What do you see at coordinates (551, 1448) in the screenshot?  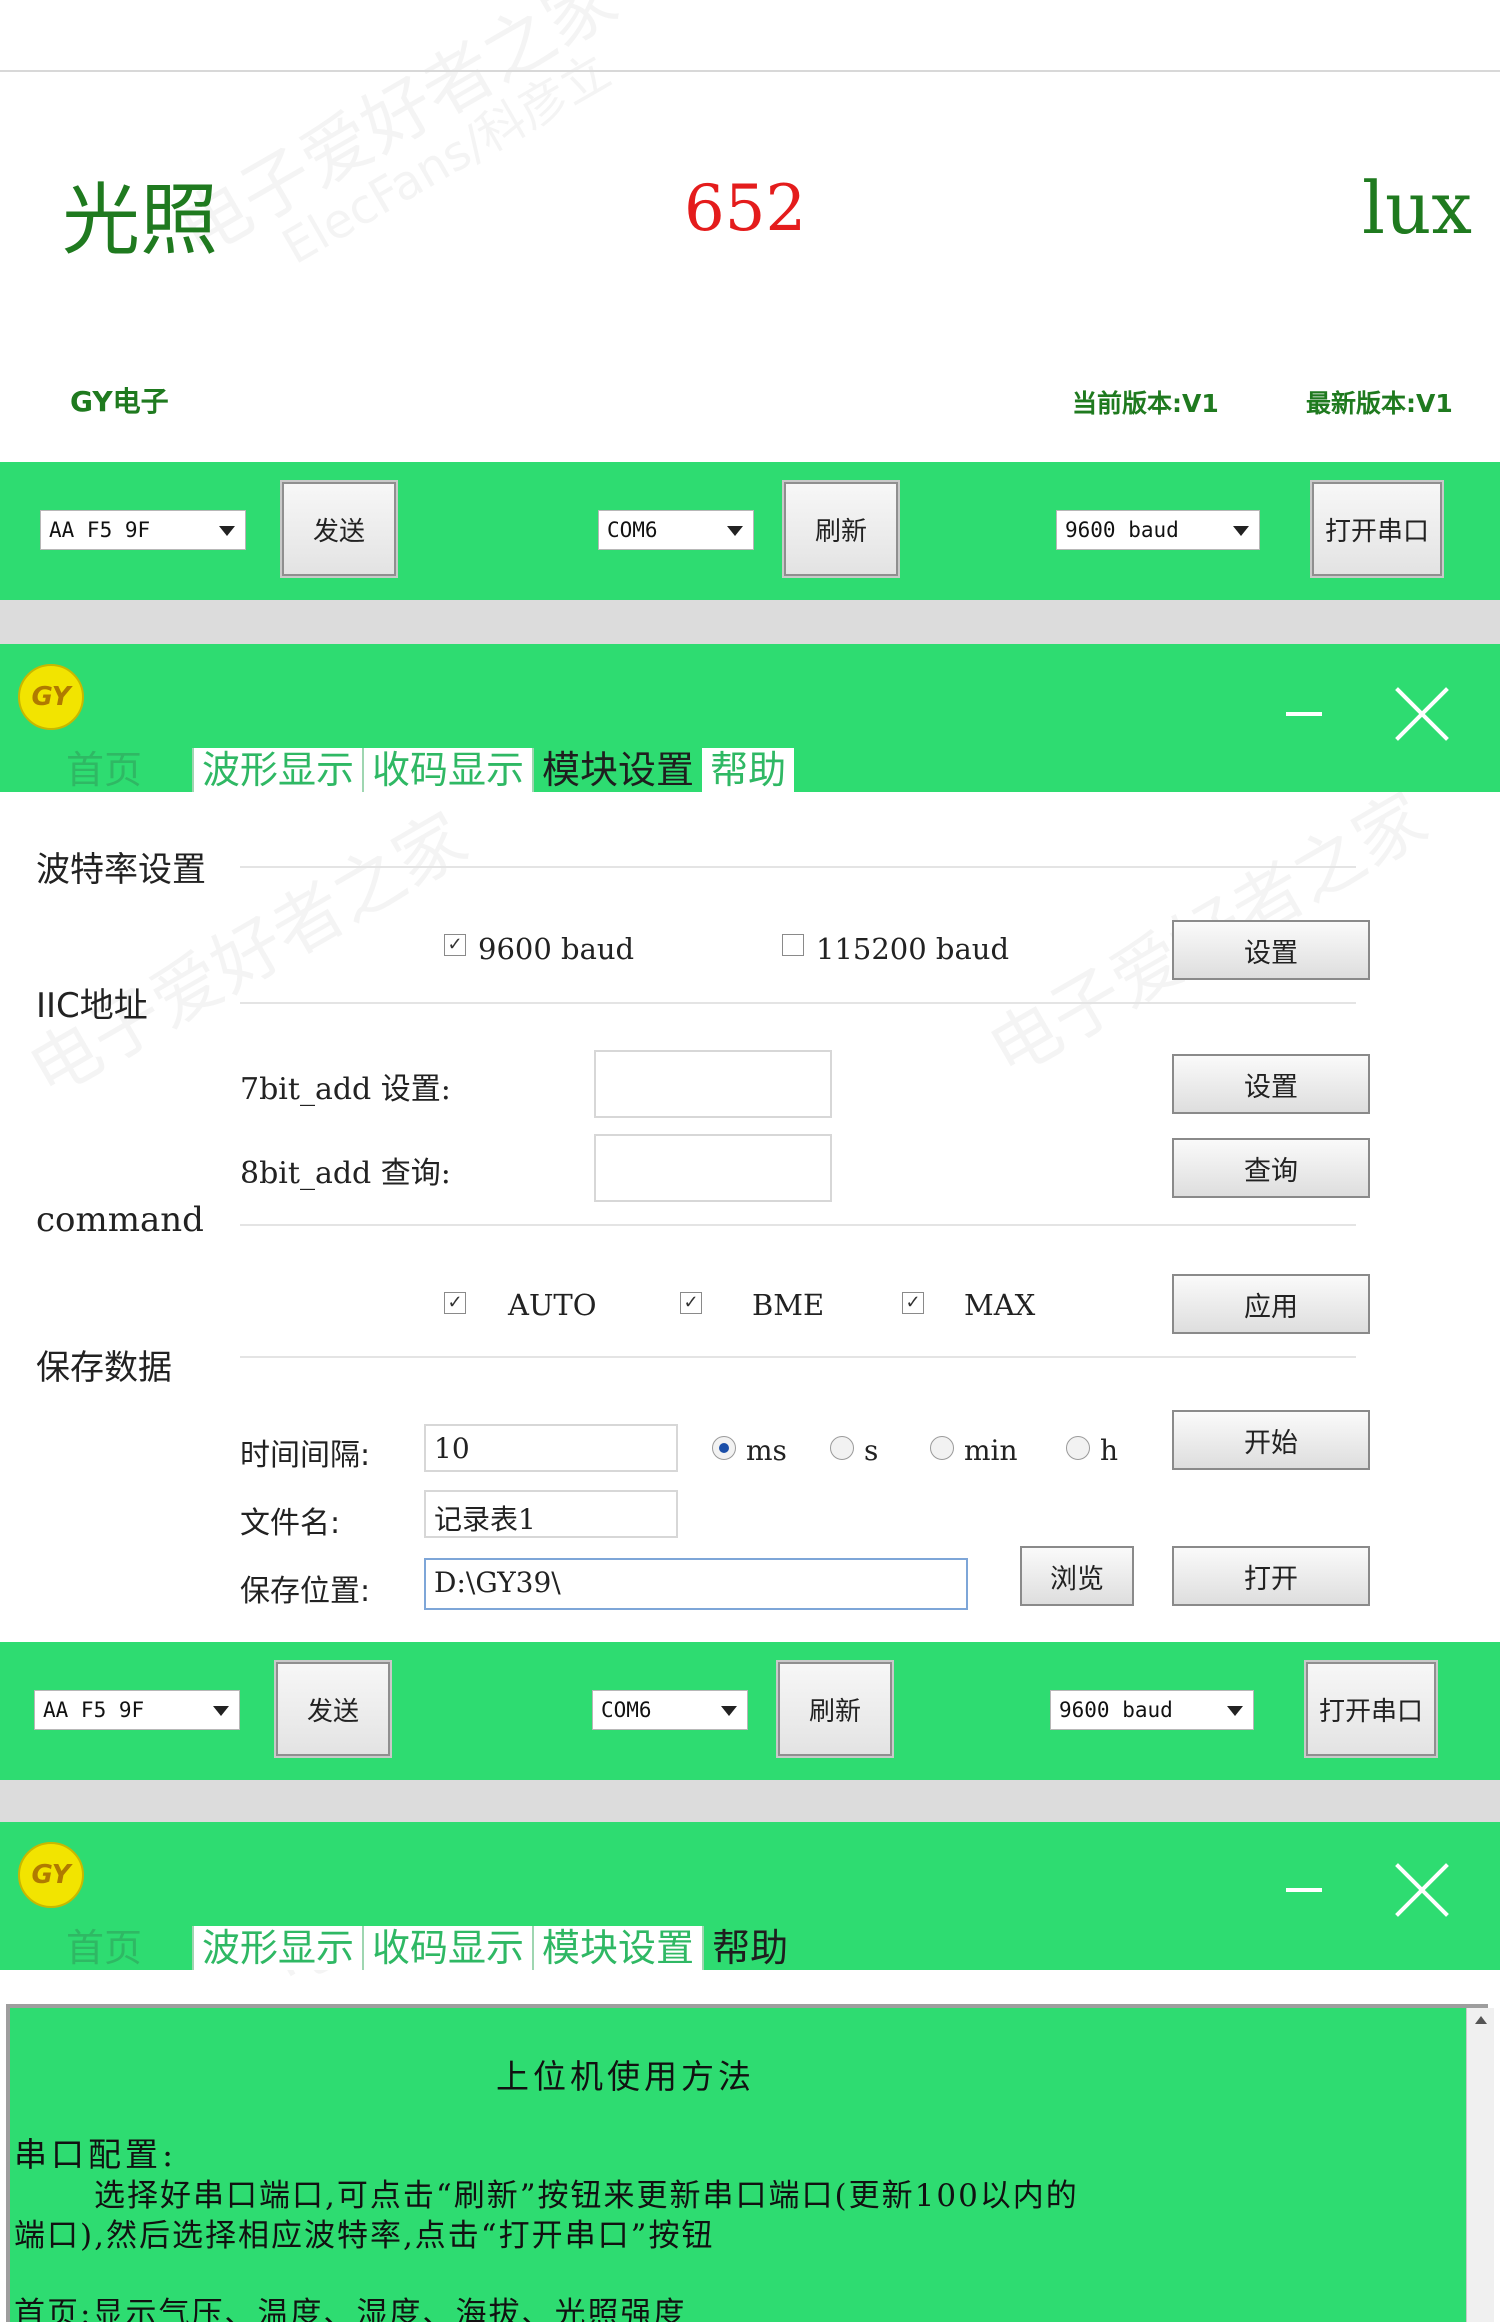 I see `interval-input: 10` at bounding box center [551, 1448].